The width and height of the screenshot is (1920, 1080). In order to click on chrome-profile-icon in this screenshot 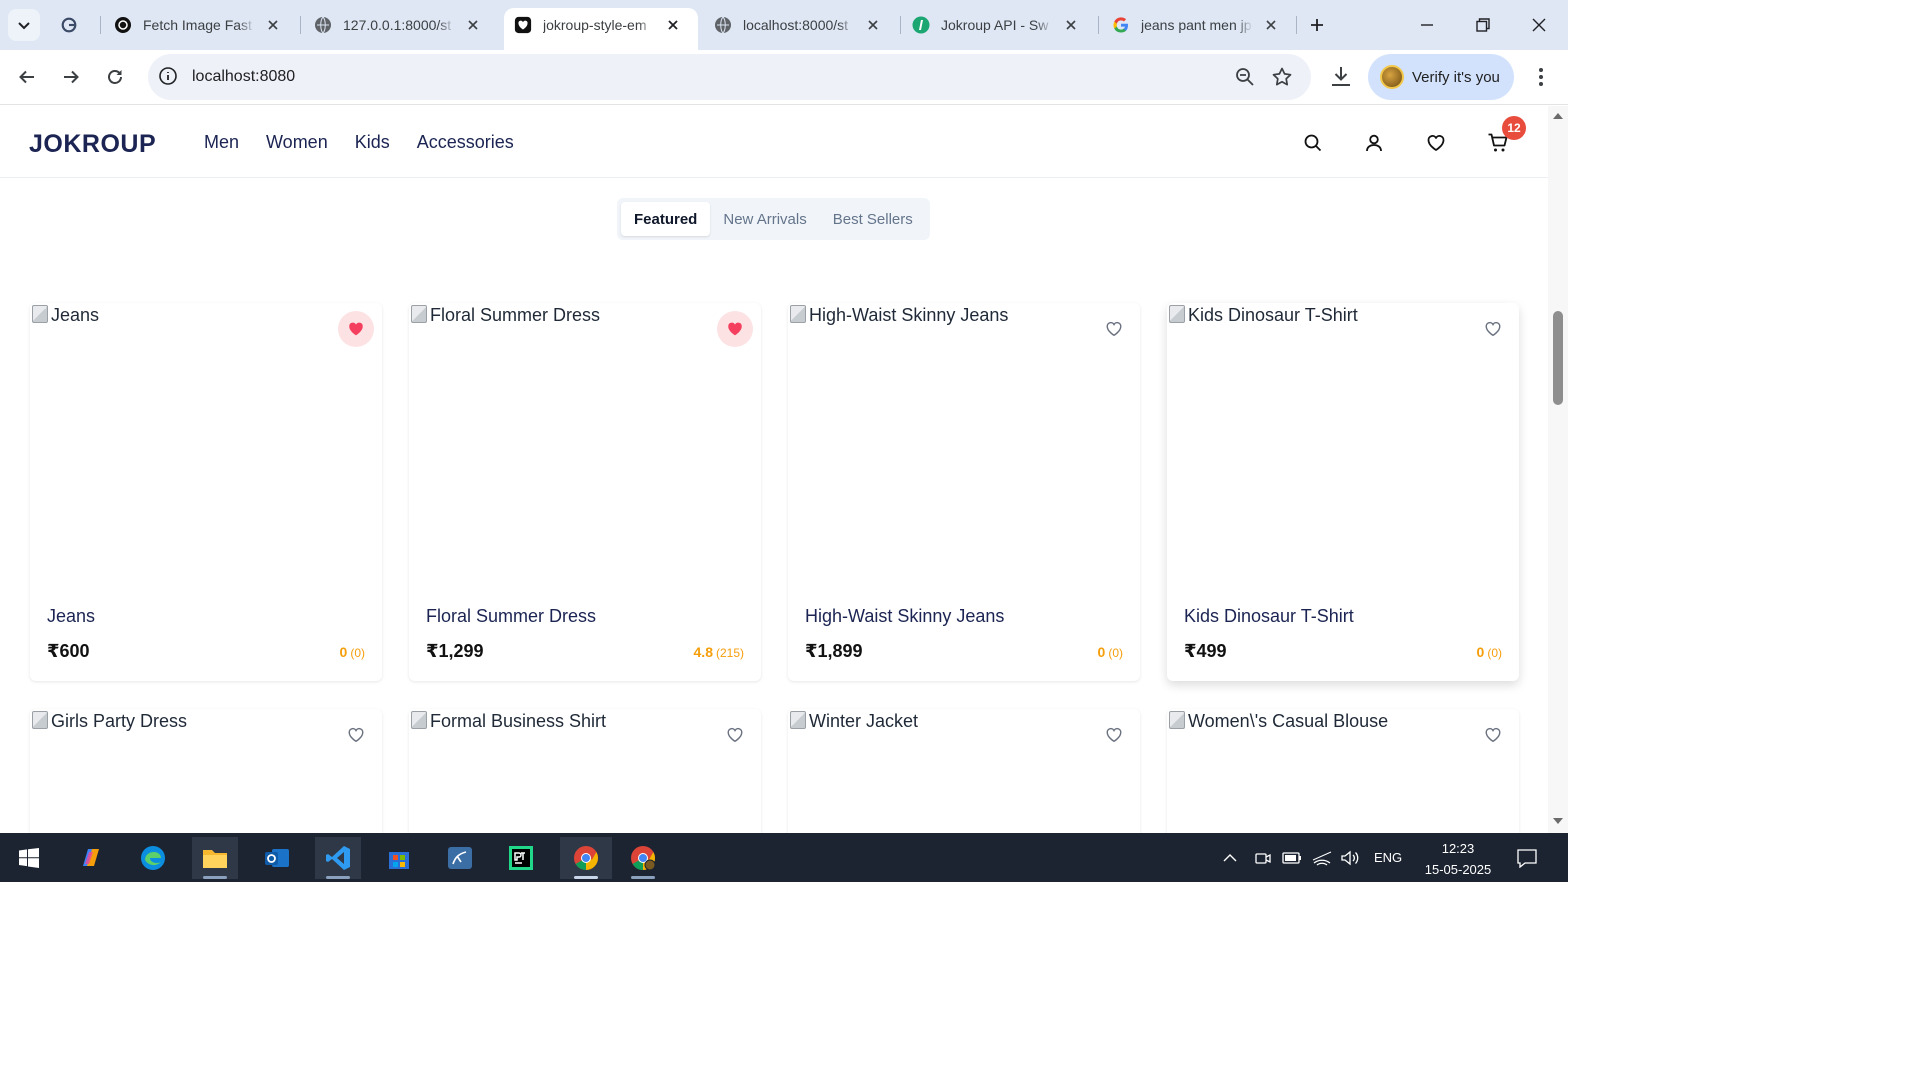, I will do `click(643, 858)`.